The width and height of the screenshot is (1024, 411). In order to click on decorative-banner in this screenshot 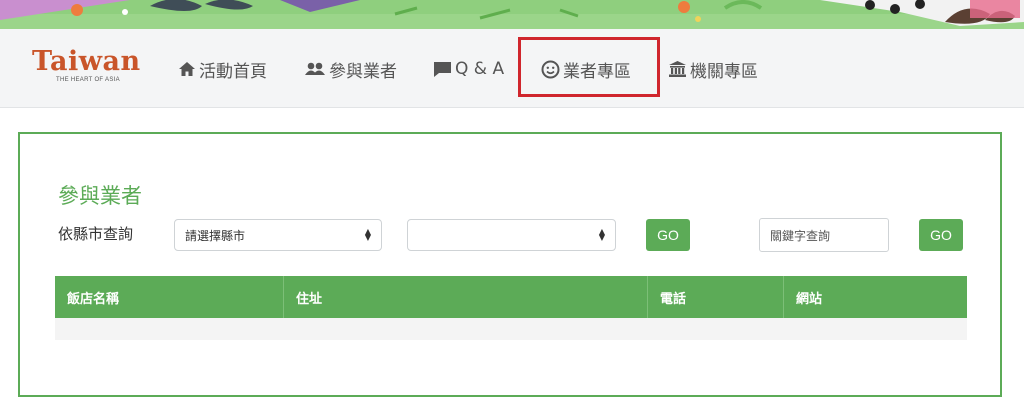, I will do `click(512, 14)`.